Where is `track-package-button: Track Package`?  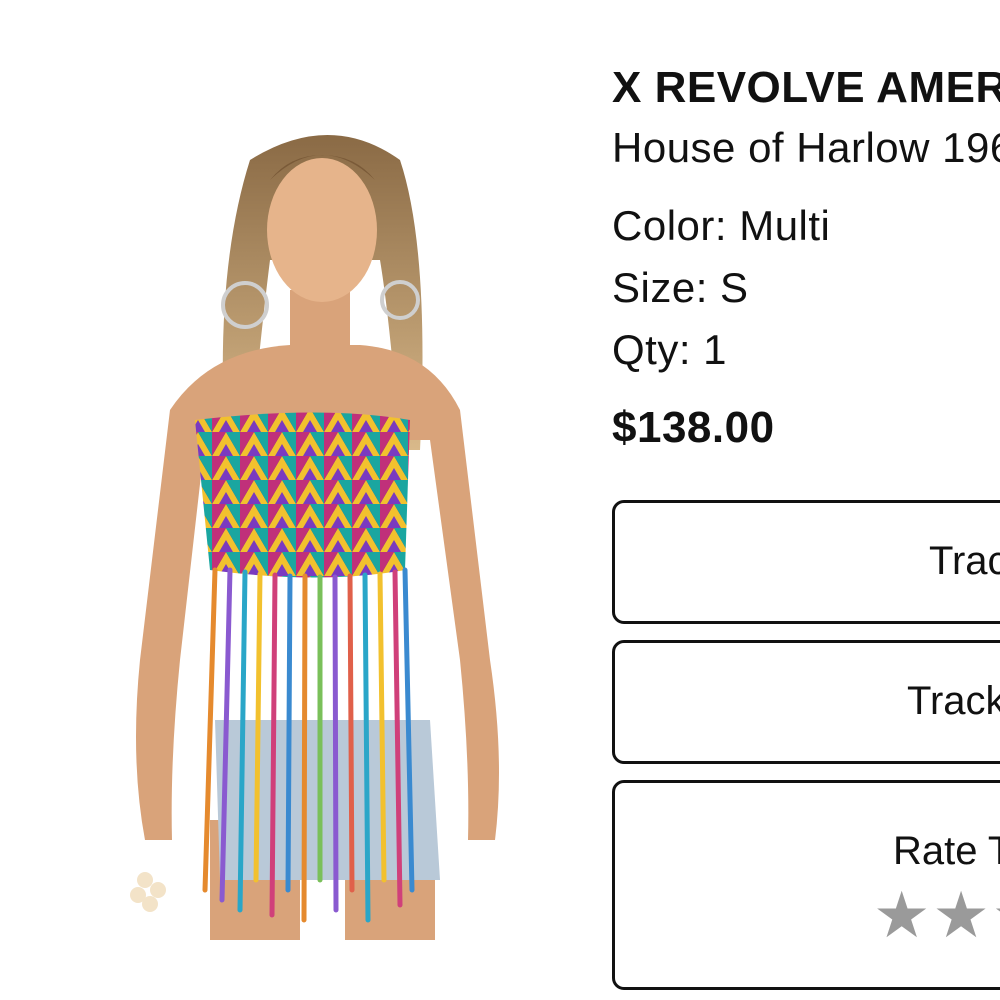 track-package-button: Track Package is located at coordinates (806, 702).